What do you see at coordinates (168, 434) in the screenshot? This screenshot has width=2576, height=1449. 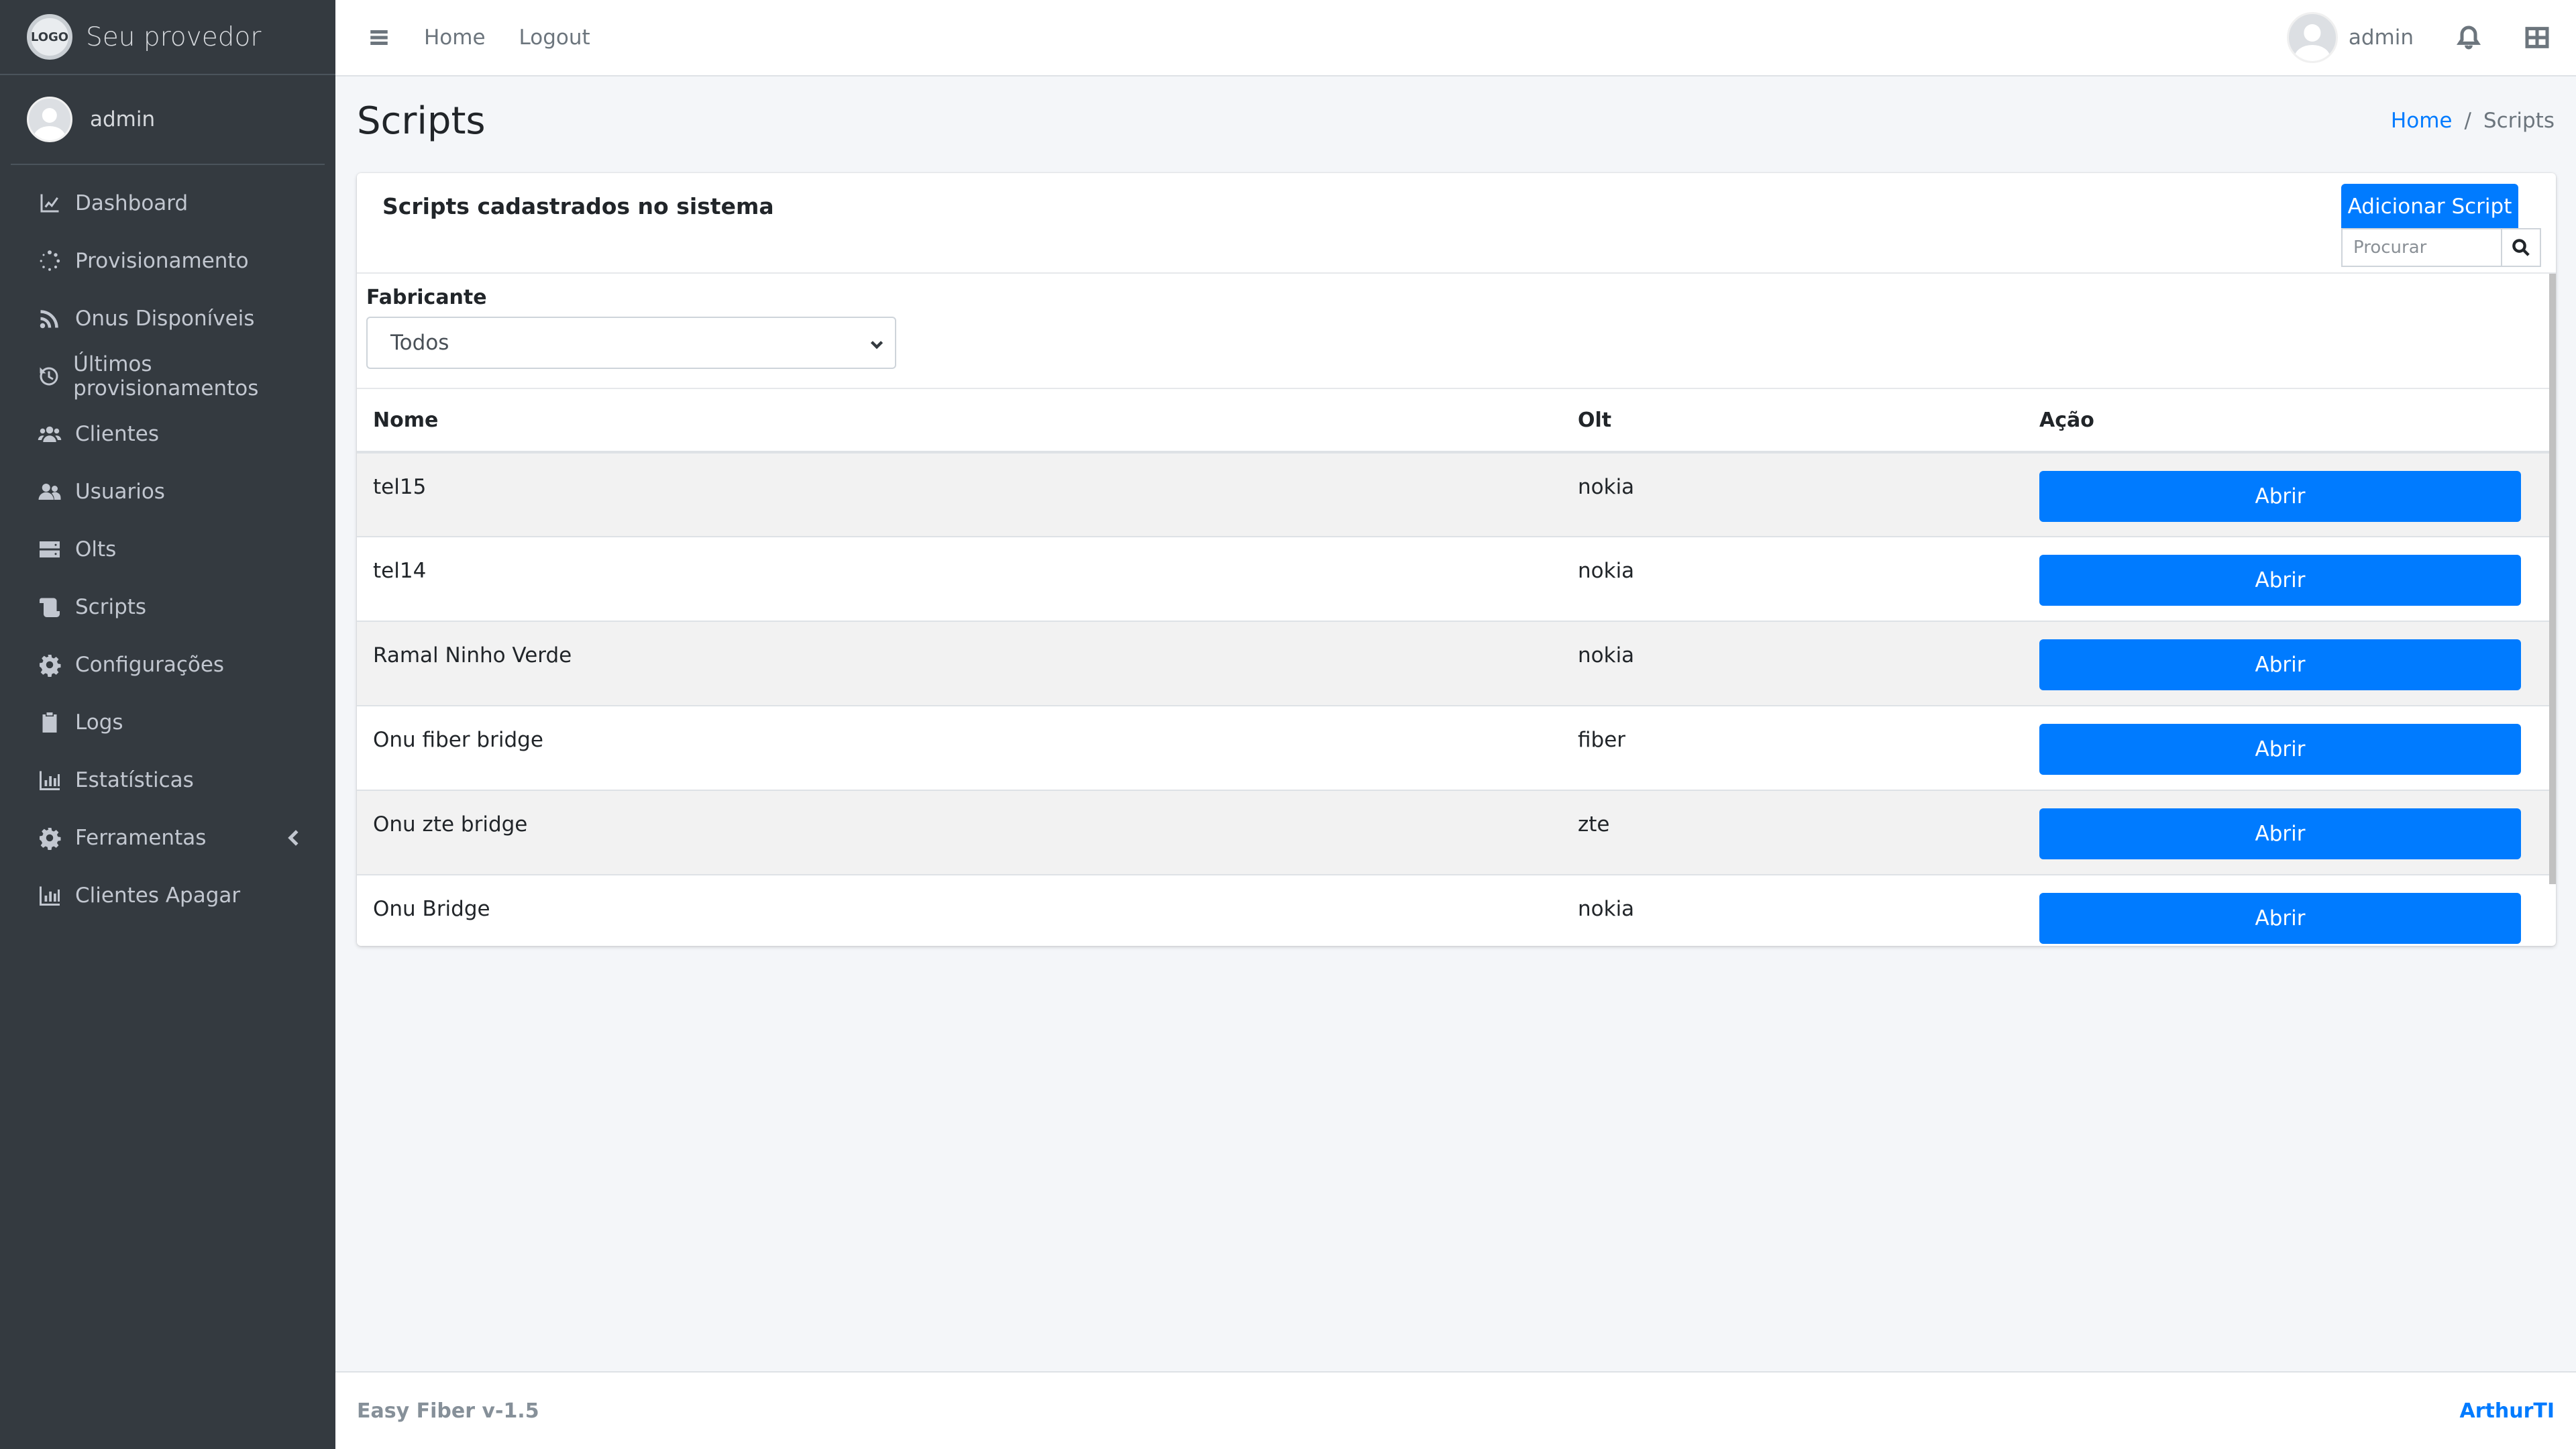 I see `sidebar-item-clientes: Clientes` at bounding box center [168, 434].